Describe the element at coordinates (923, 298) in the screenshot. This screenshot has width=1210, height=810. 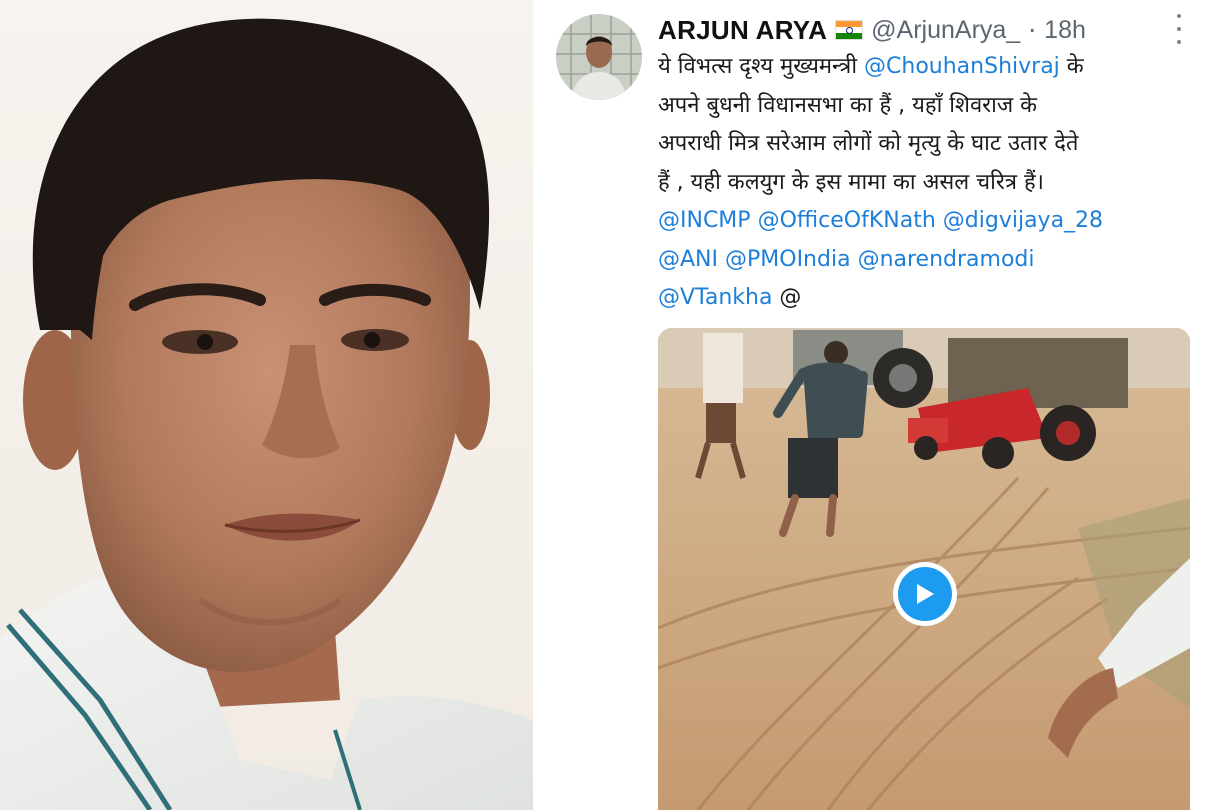
I see `tweet-text-line: @VTankha @` at that location.